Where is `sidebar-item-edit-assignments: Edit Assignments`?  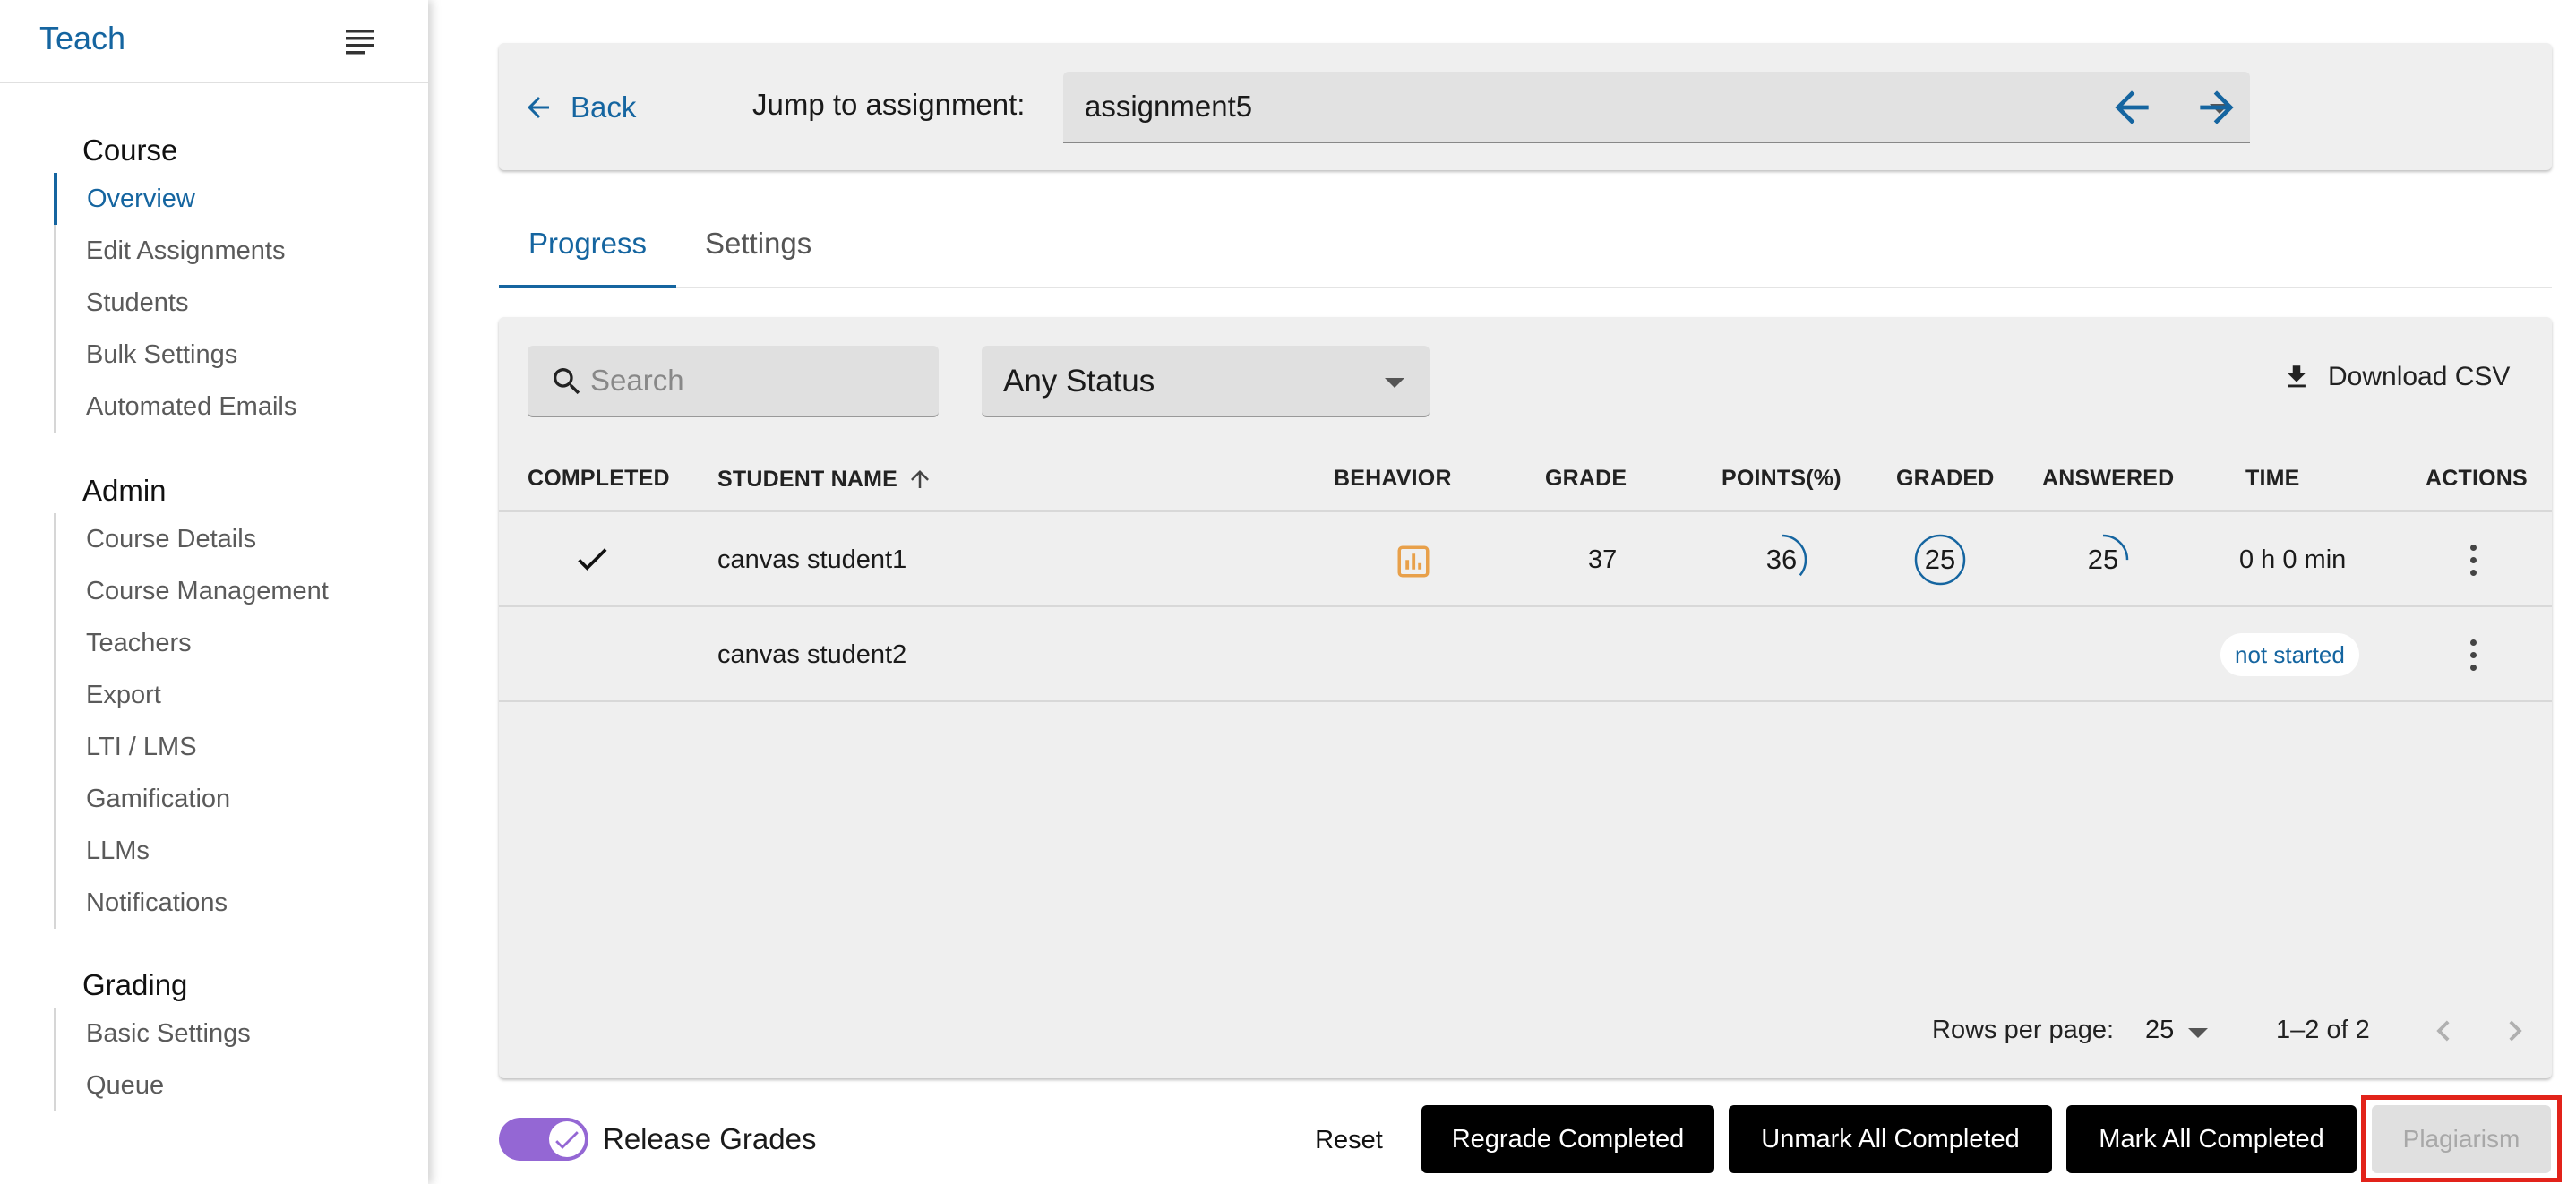
sidebar-item-edit-assignments: Edit Assignments is located at coordinates (175, 251).